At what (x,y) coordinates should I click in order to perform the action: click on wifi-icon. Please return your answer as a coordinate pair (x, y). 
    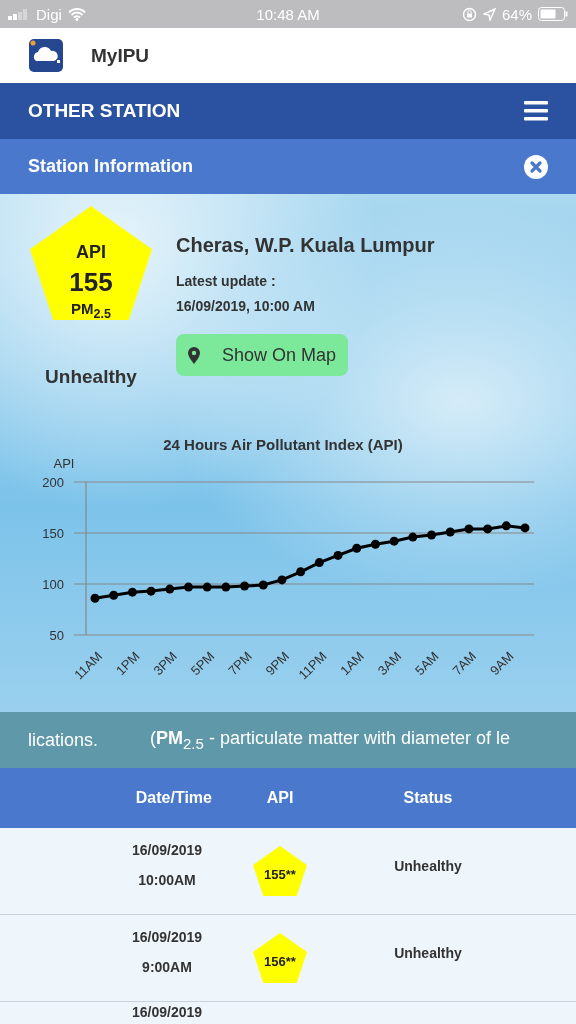
    Looking at the image, I should click on (76, 14).